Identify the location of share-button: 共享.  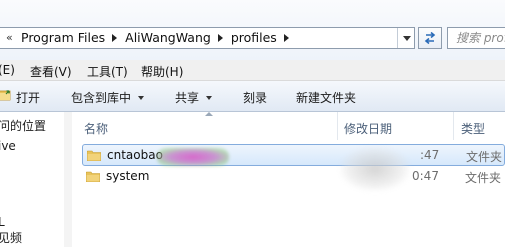
(194, 97).